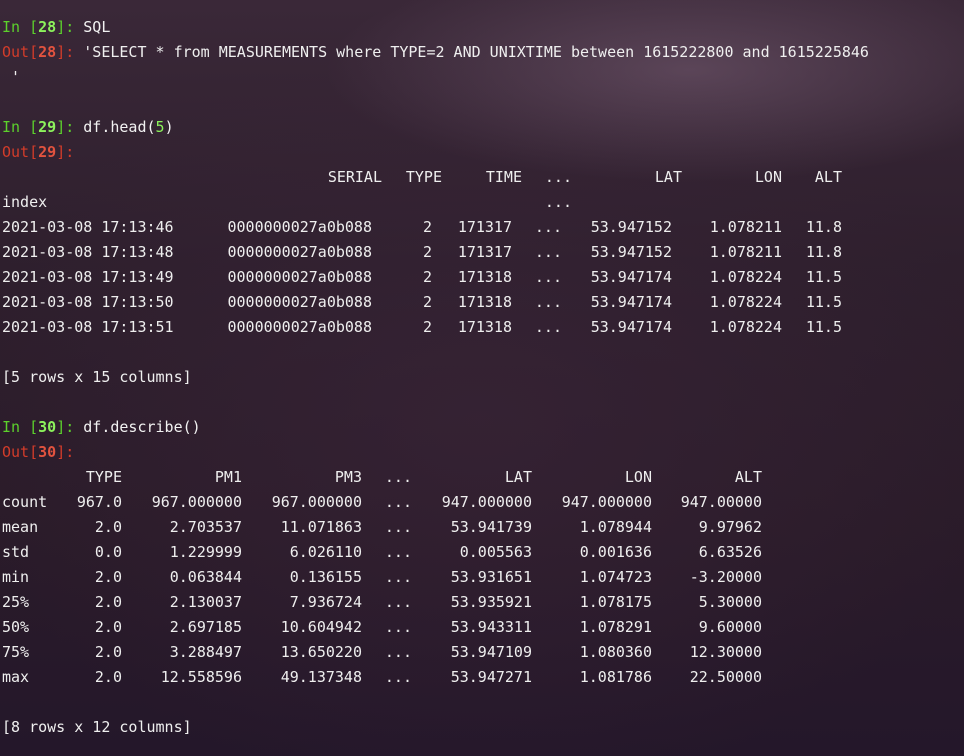 Image resolution: width=964 pixels, height=756 pixels. What do you see at coordinates (483, 427) in the screenshot?
I see `input-line-30: In [30]: df.describe()` at bounding box center [483, 427].